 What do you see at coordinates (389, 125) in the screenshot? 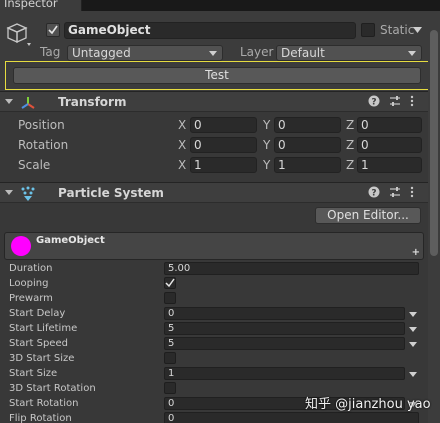
I see `position-z-field: 0` at bounding box center [389, 125].